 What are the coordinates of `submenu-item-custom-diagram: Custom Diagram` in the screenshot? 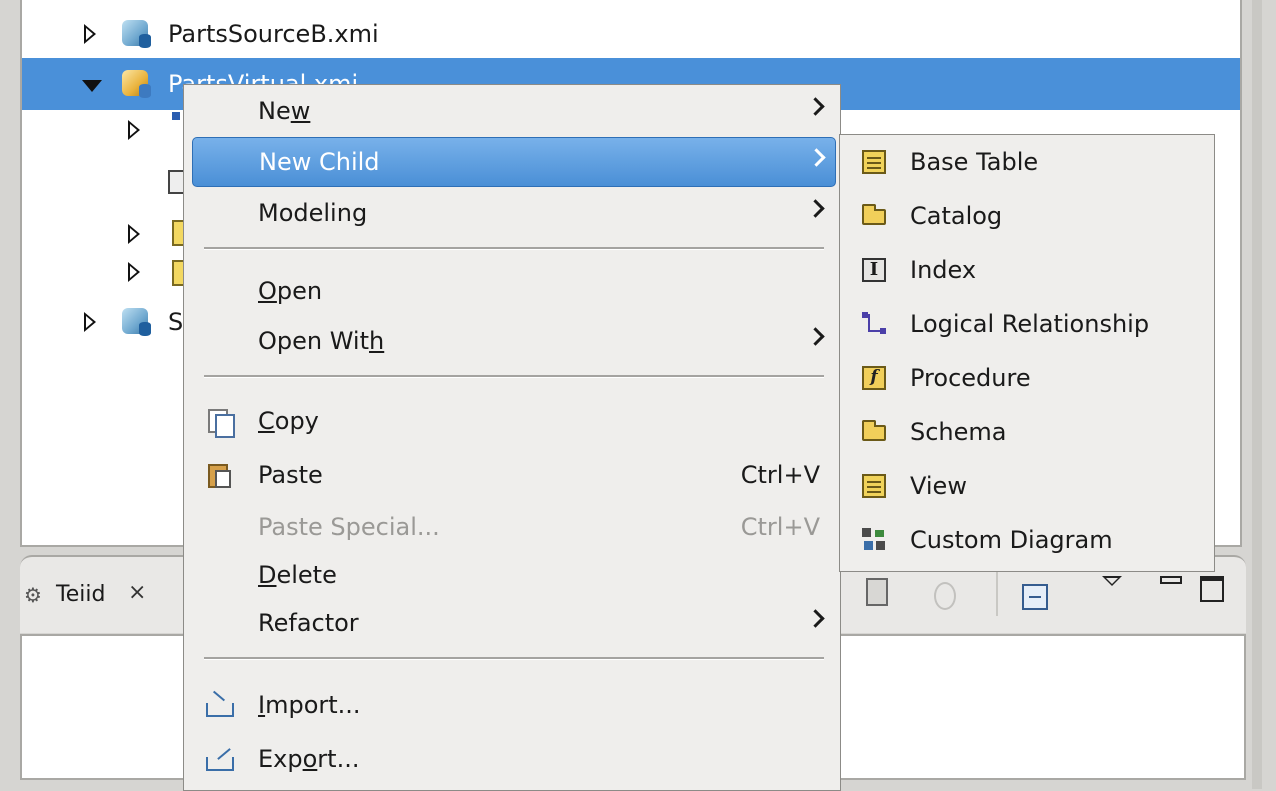 It's located at (1027, 540).